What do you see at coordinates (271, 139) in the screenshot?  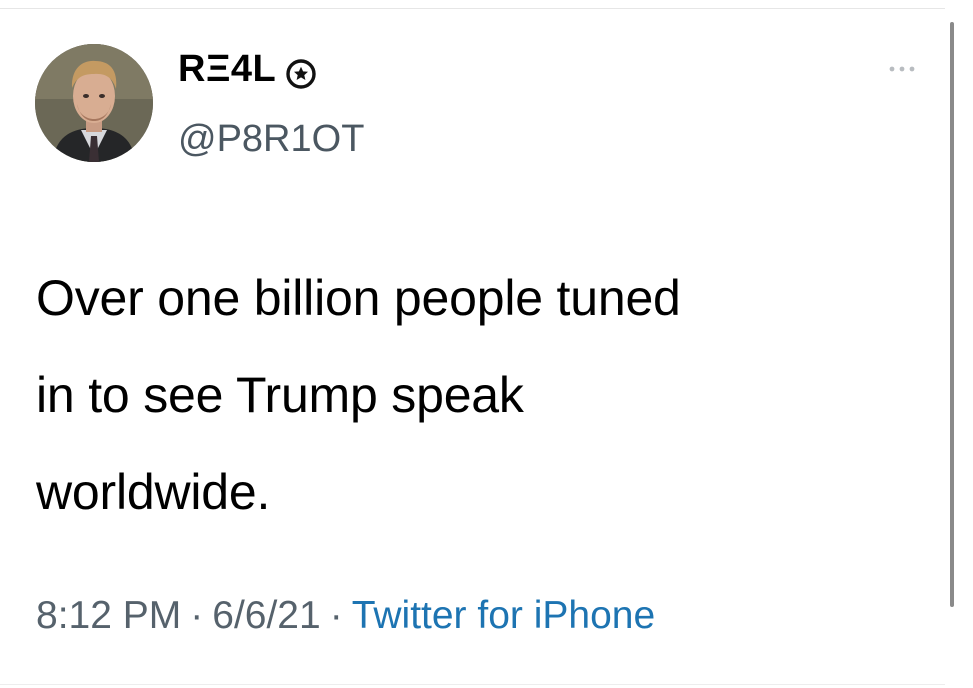 I see `user-handle: @P8R1OT` at bounding box center [271, 139].